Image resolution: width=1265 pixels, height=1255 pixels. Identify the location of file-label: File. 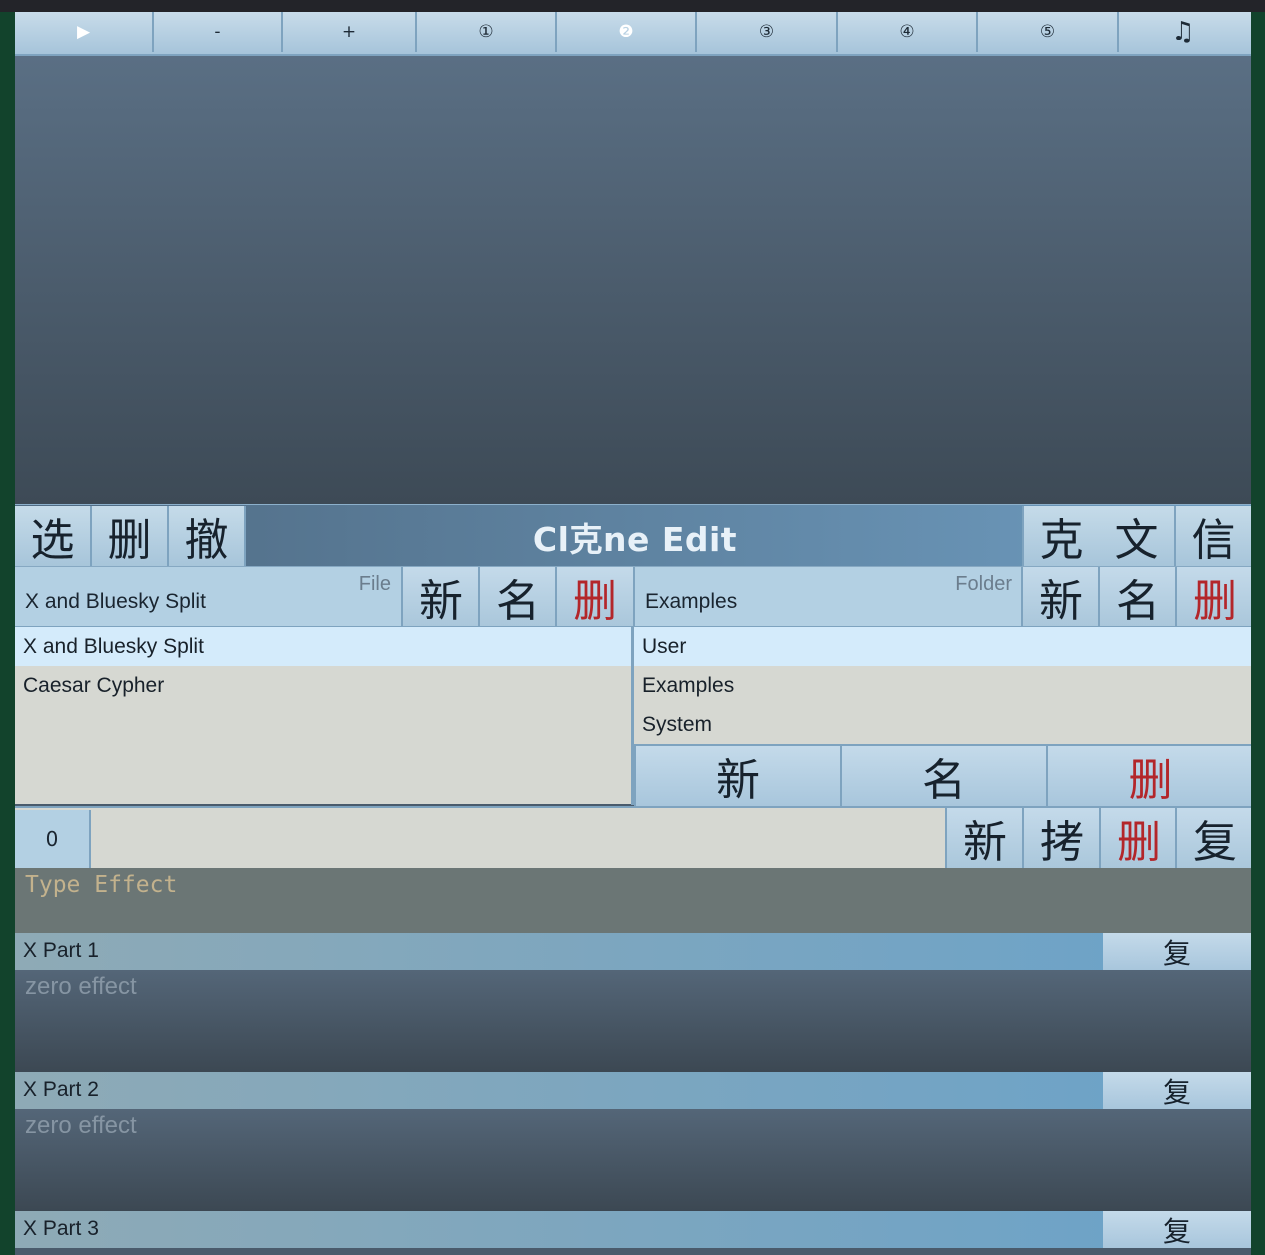
(374, 584).